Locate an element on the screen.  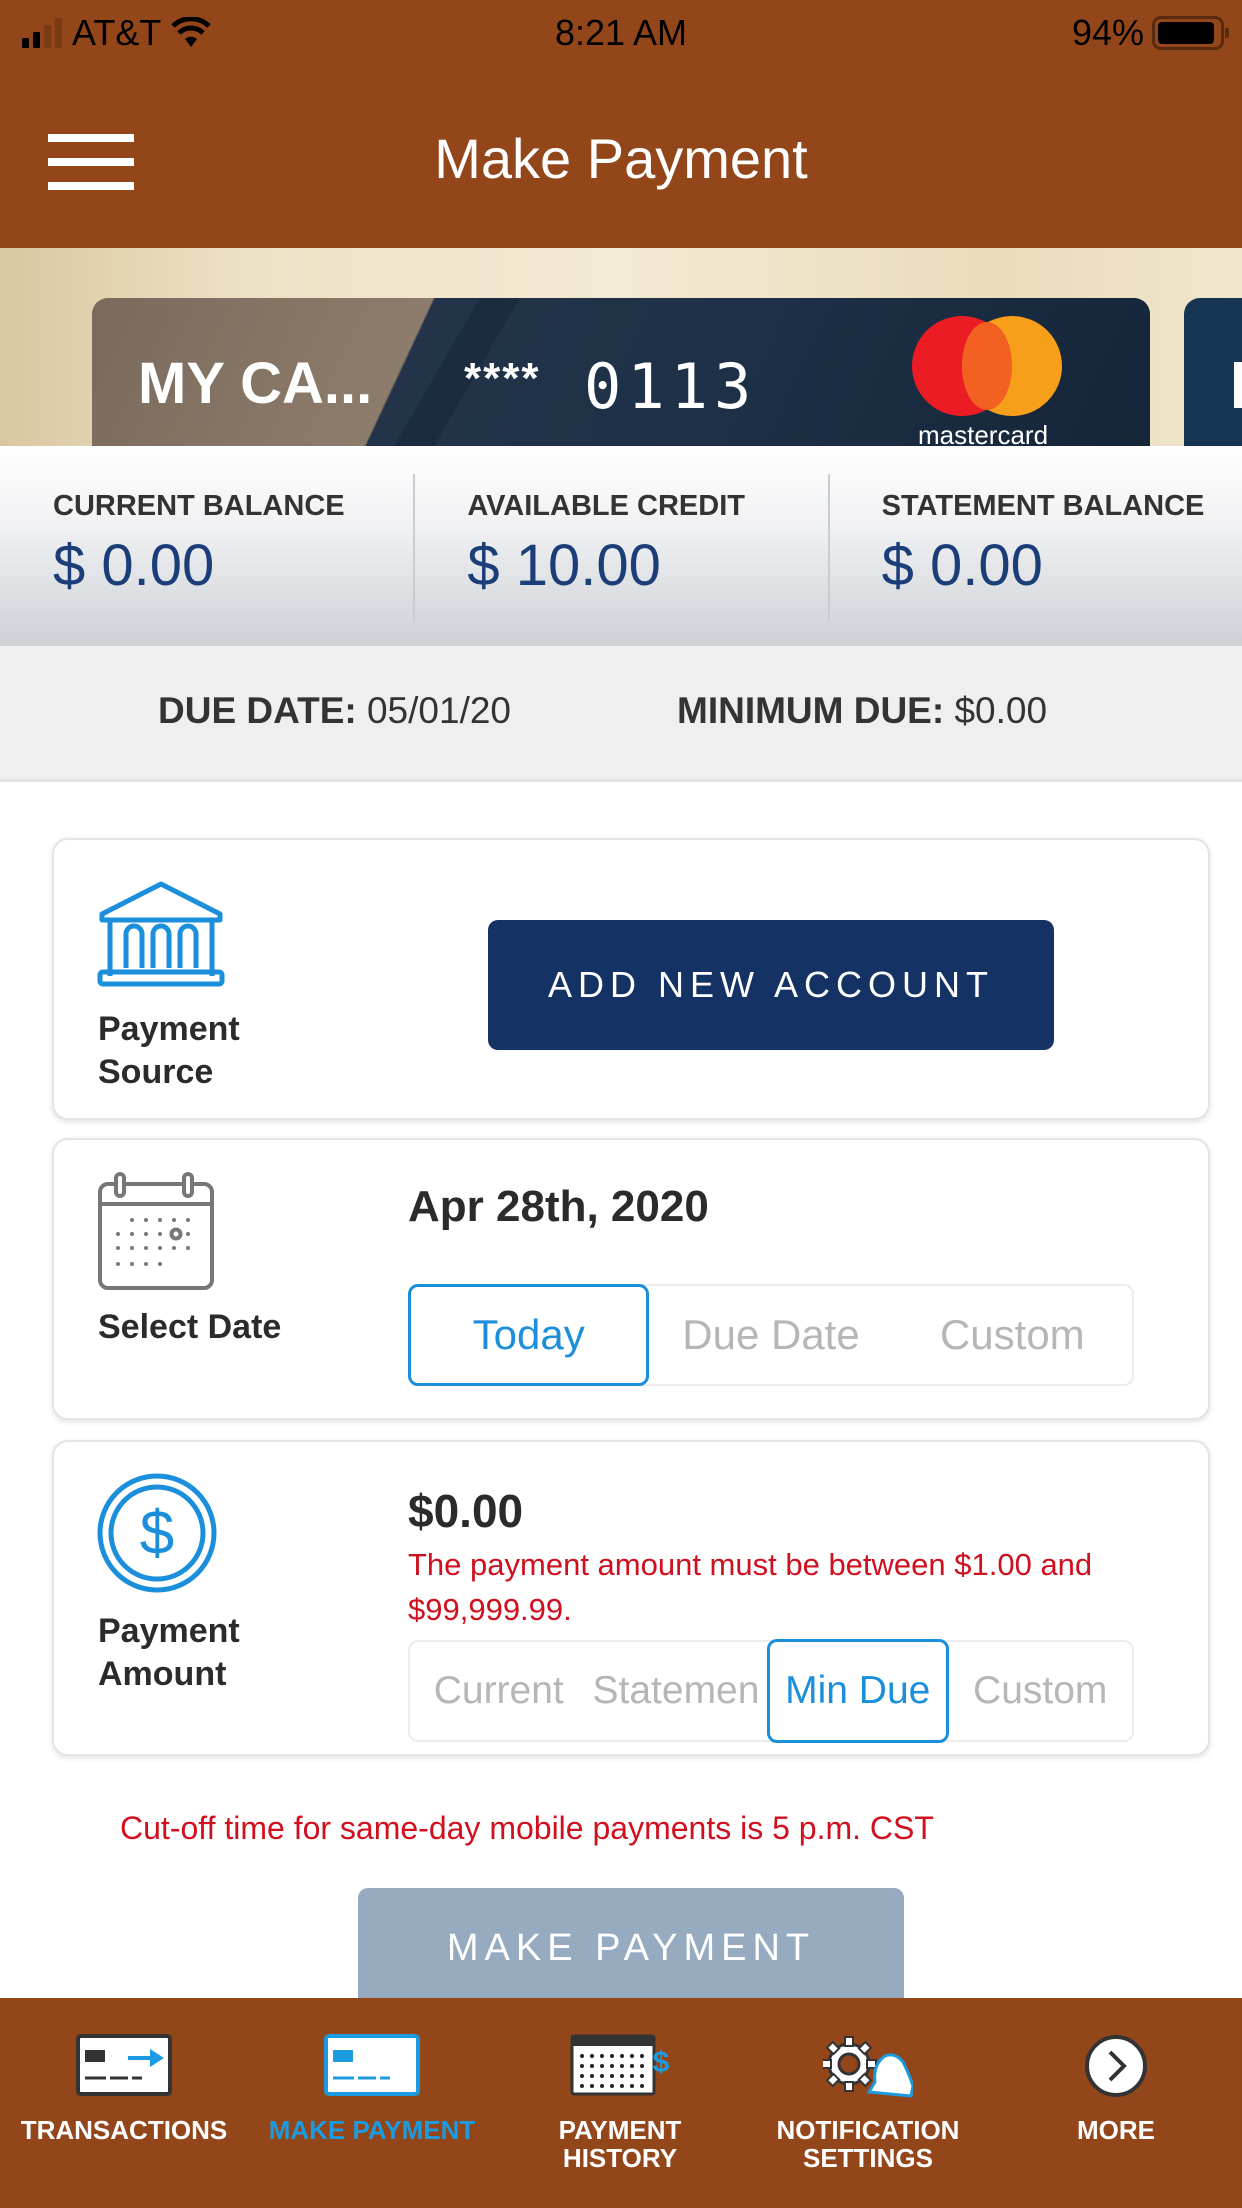
selected-date: Apr 28th, 2020 is located at coordinates (558, 1206).